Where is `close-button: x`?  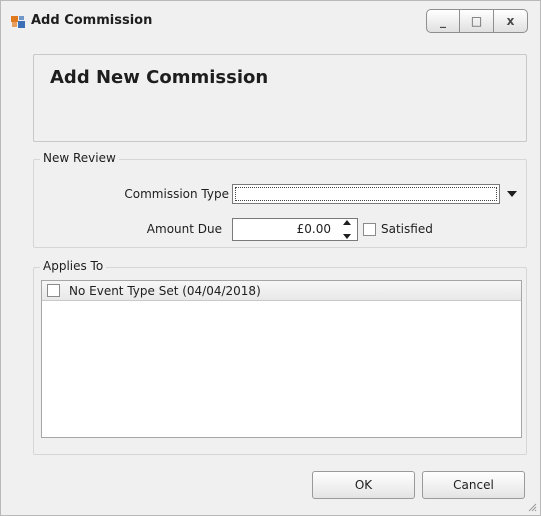
close-button: x is located at coordinates (511, 21).